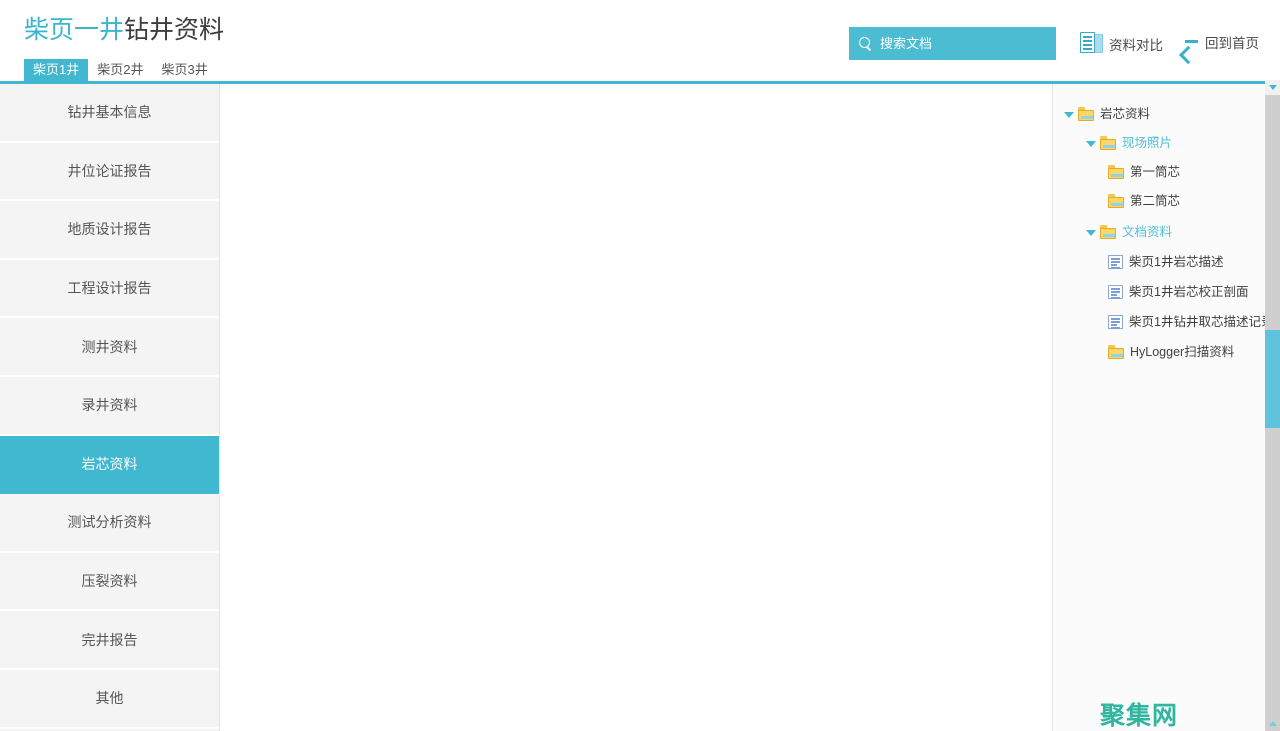 The image size is (1280, 731). I want to click on sidebar-item-test-analysis-data: 测试分析资料, so click(109, 523).